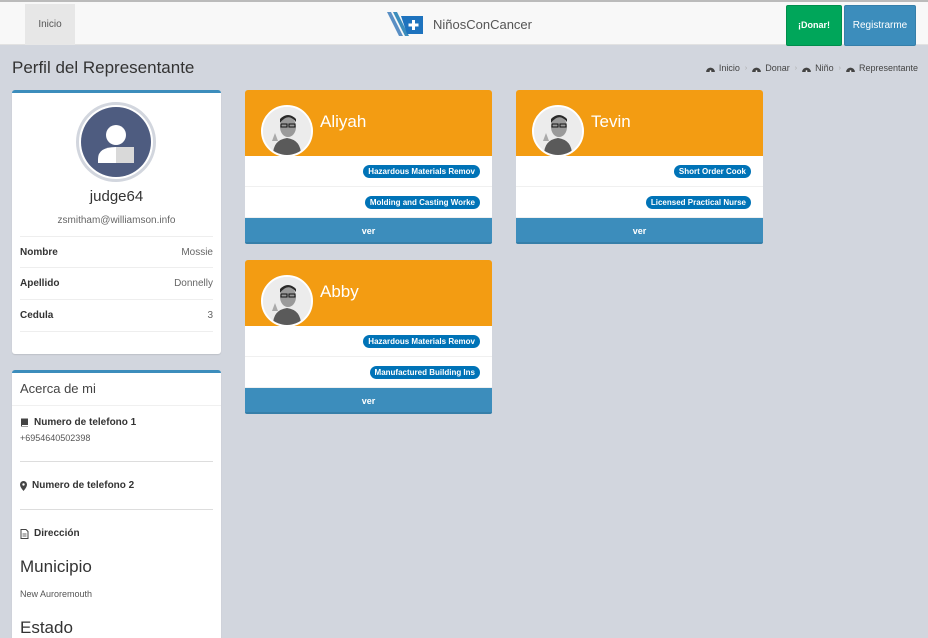  Describe the element at coordinates (37, 315) in the screenshot. I see `field-label: Cedula` at that location.